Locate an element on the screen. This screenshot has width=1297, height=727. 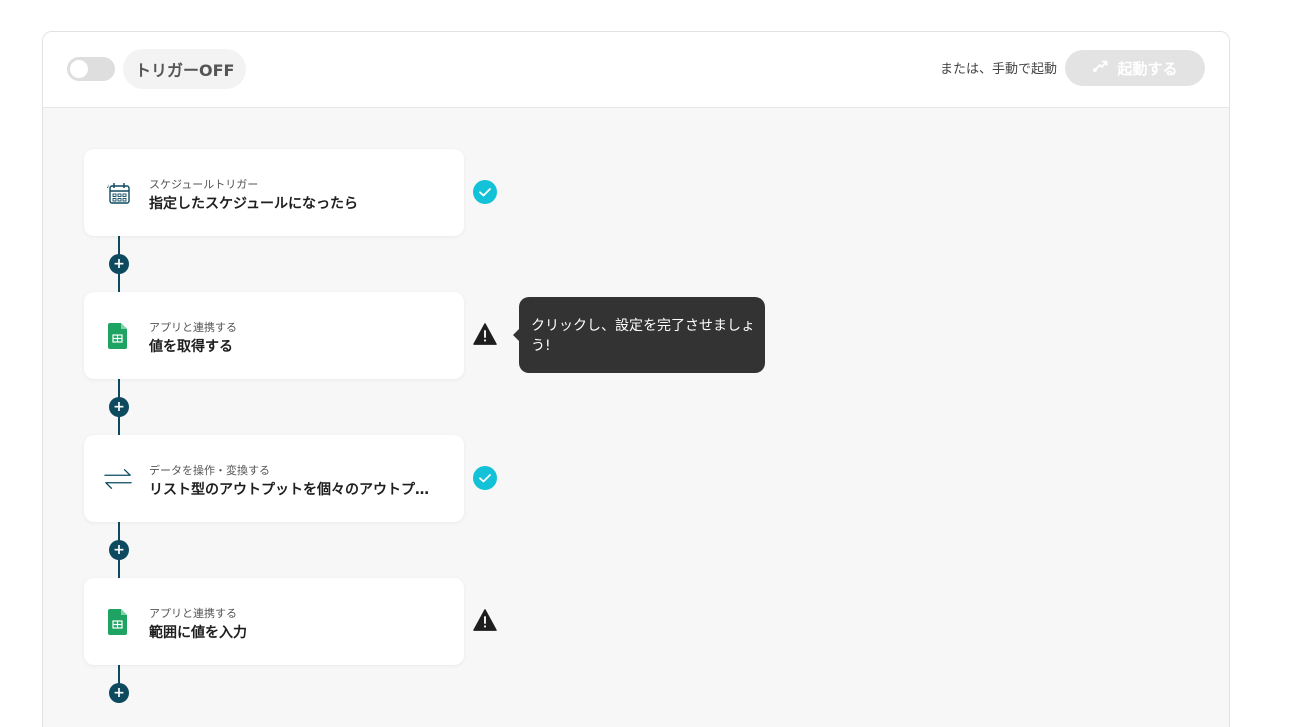
transform-arrows-icon is located at coordinates (118, 479).